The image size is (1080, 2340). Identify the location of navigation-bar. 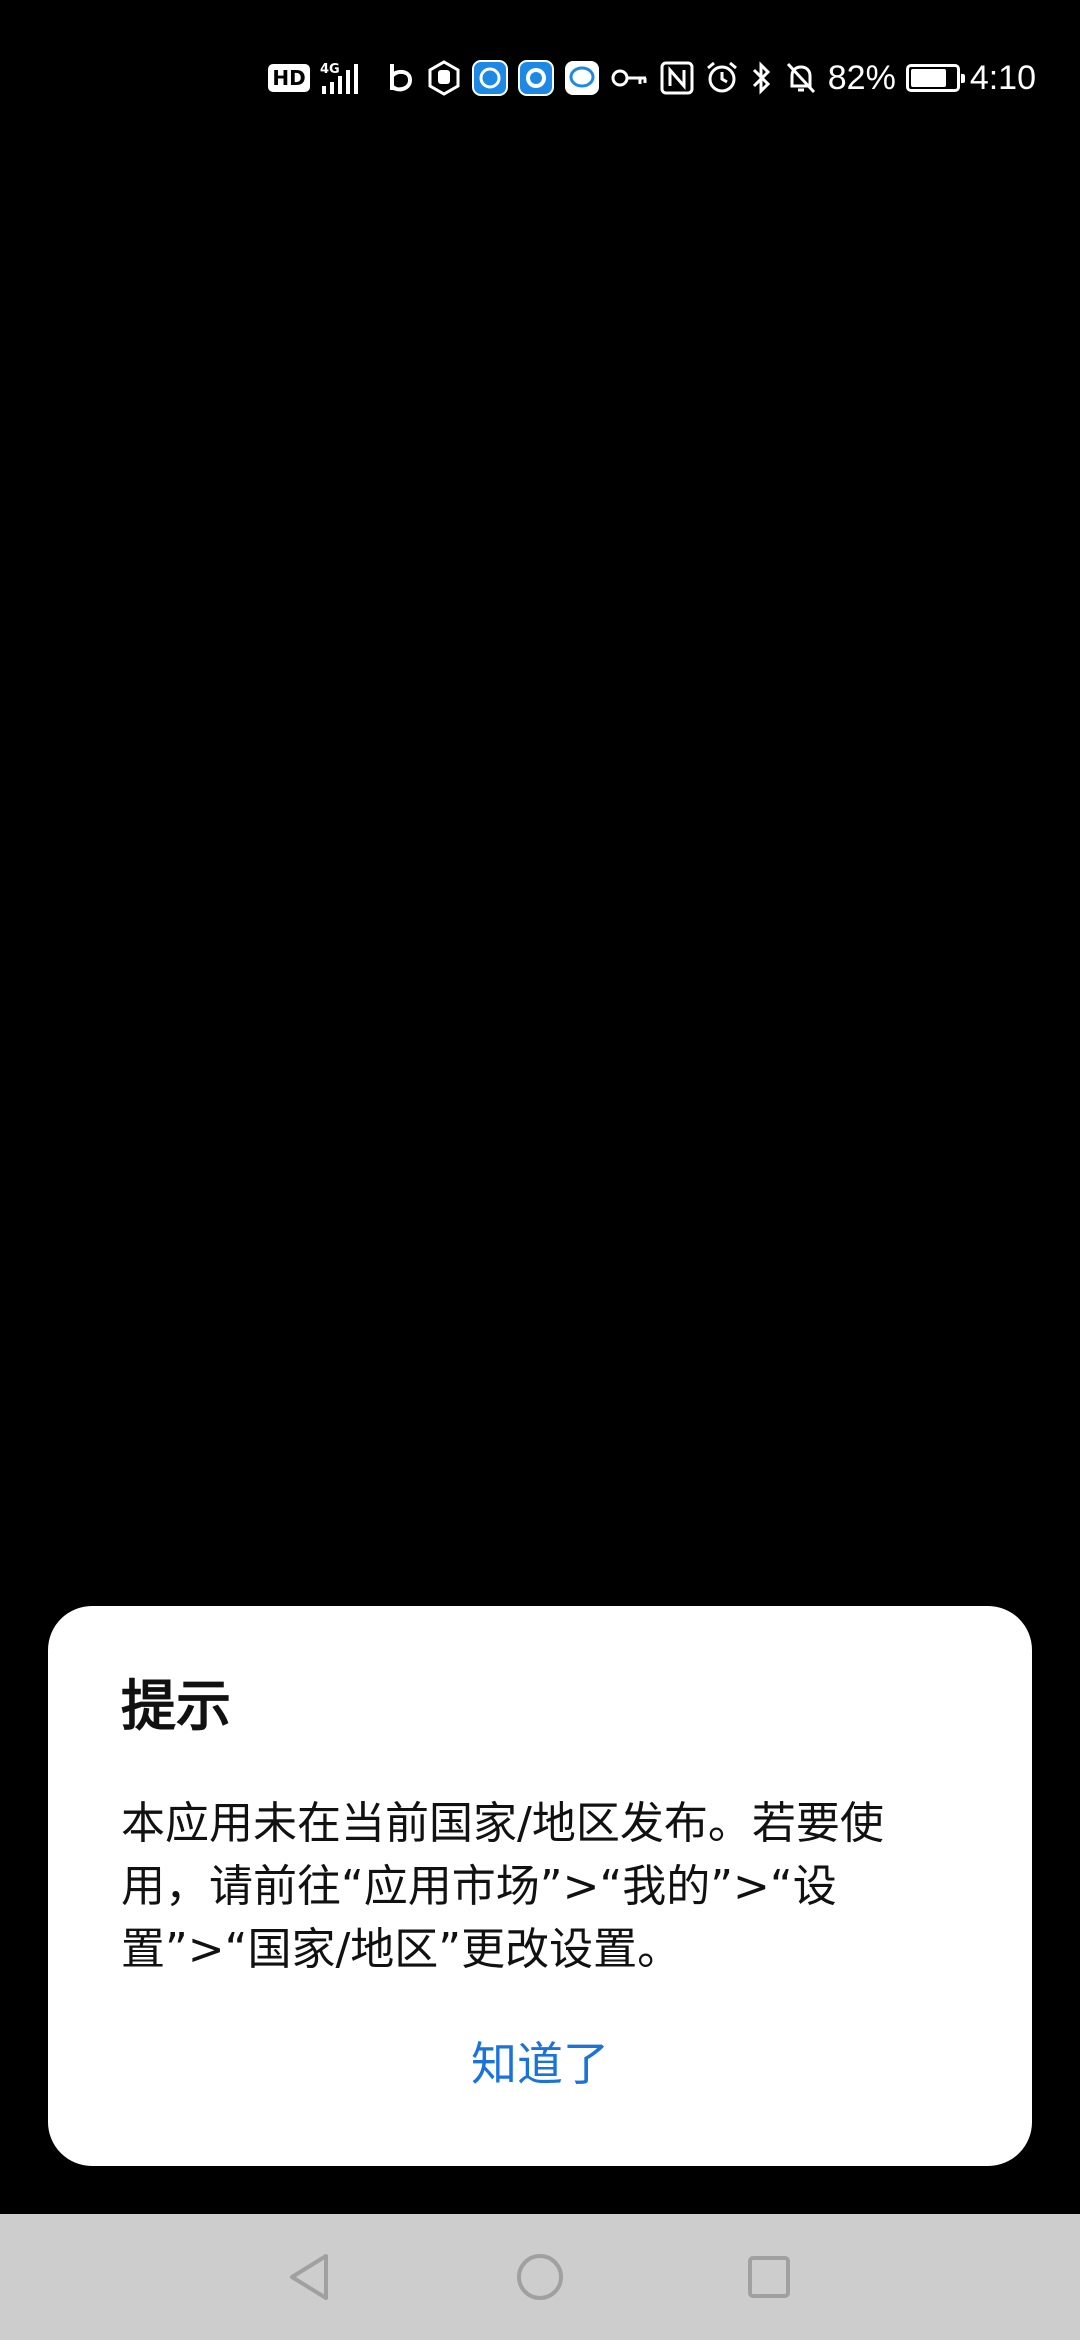
(540, 2277).